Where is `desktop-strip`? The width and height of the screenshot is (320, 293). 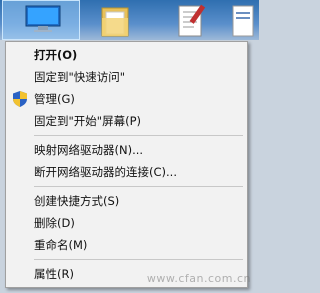 desktop-strip is located at coordinates (129, 20).